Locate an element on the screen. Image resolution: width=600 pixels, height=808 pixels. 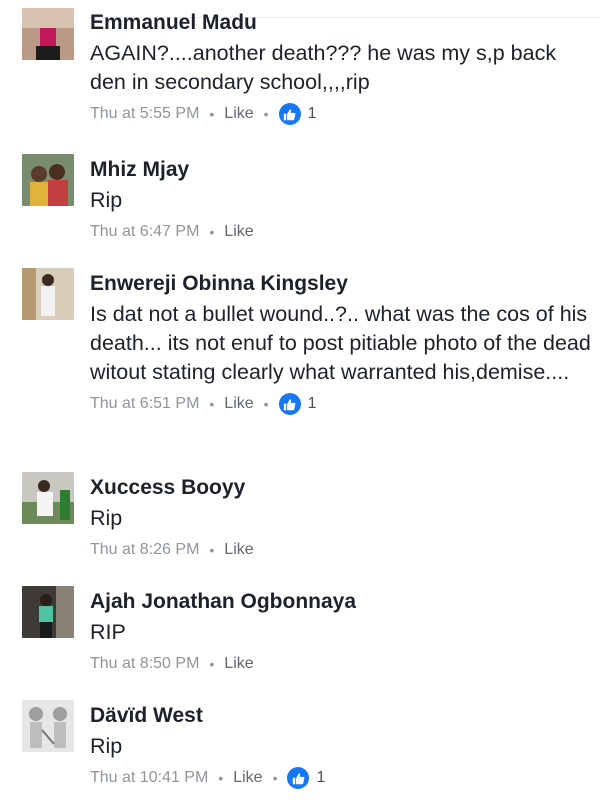
timestamp: Thu at 8:26 PM is located at coordinates (144, 550).